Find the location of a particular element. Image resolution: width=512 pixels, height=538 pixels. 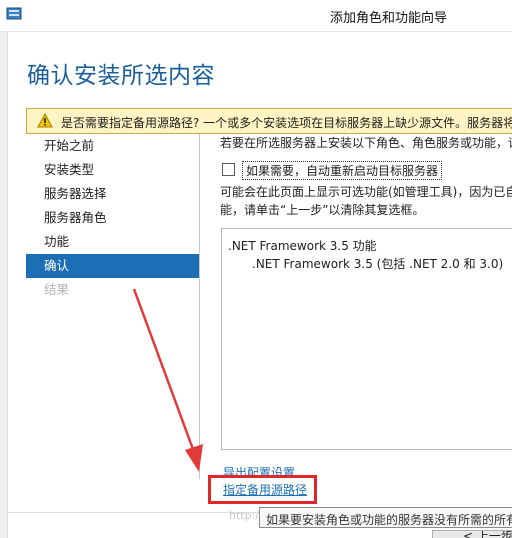

restart-option: 如果需要，自动重新启动目标服务器 is located at coordinates (366, 170).